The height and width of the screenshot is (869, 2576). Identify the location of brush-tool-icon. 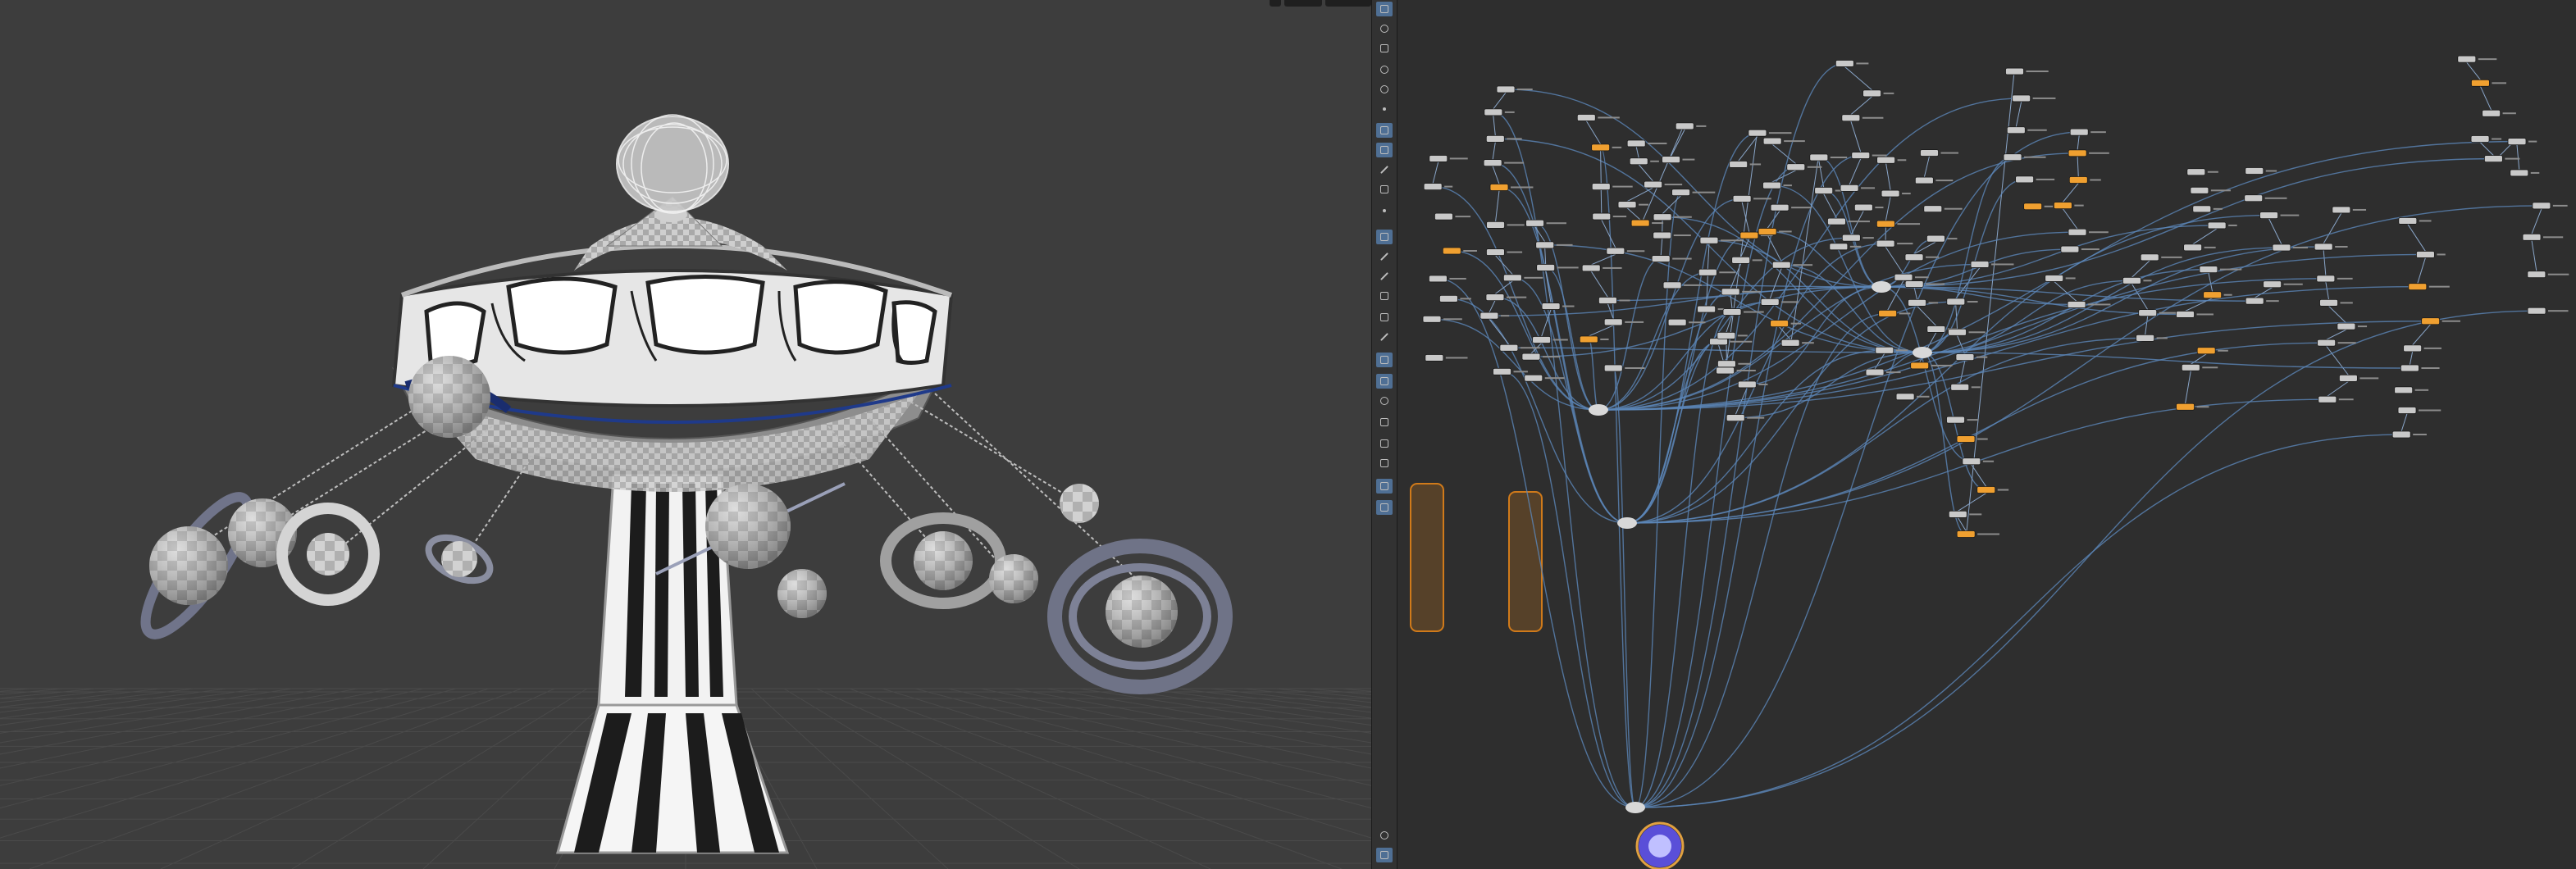
(1384, 237).